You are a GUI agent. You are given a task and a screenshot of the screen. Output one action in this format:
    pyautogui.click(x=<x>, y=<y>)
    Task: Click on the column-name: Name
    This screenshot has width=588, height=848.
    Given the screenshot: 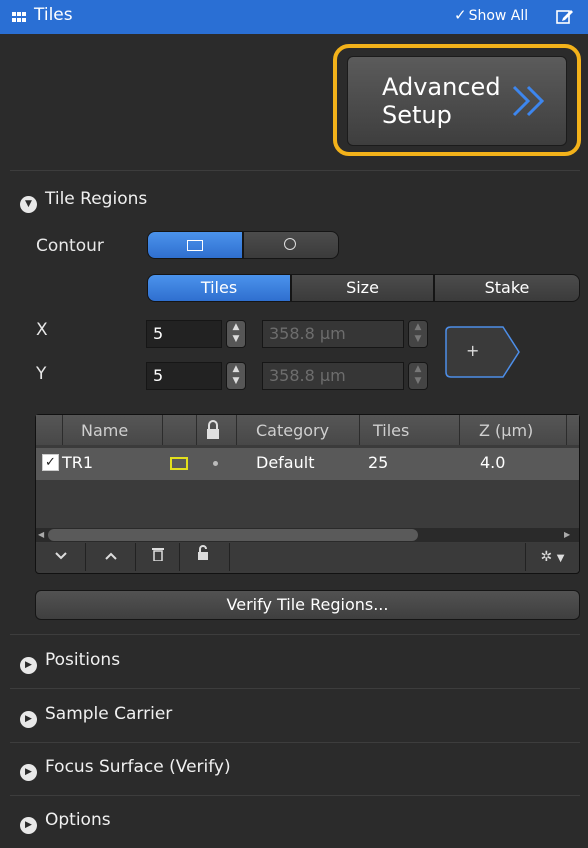 What is the action you would take?
    pyautogui.click(x=104, y=430)
    